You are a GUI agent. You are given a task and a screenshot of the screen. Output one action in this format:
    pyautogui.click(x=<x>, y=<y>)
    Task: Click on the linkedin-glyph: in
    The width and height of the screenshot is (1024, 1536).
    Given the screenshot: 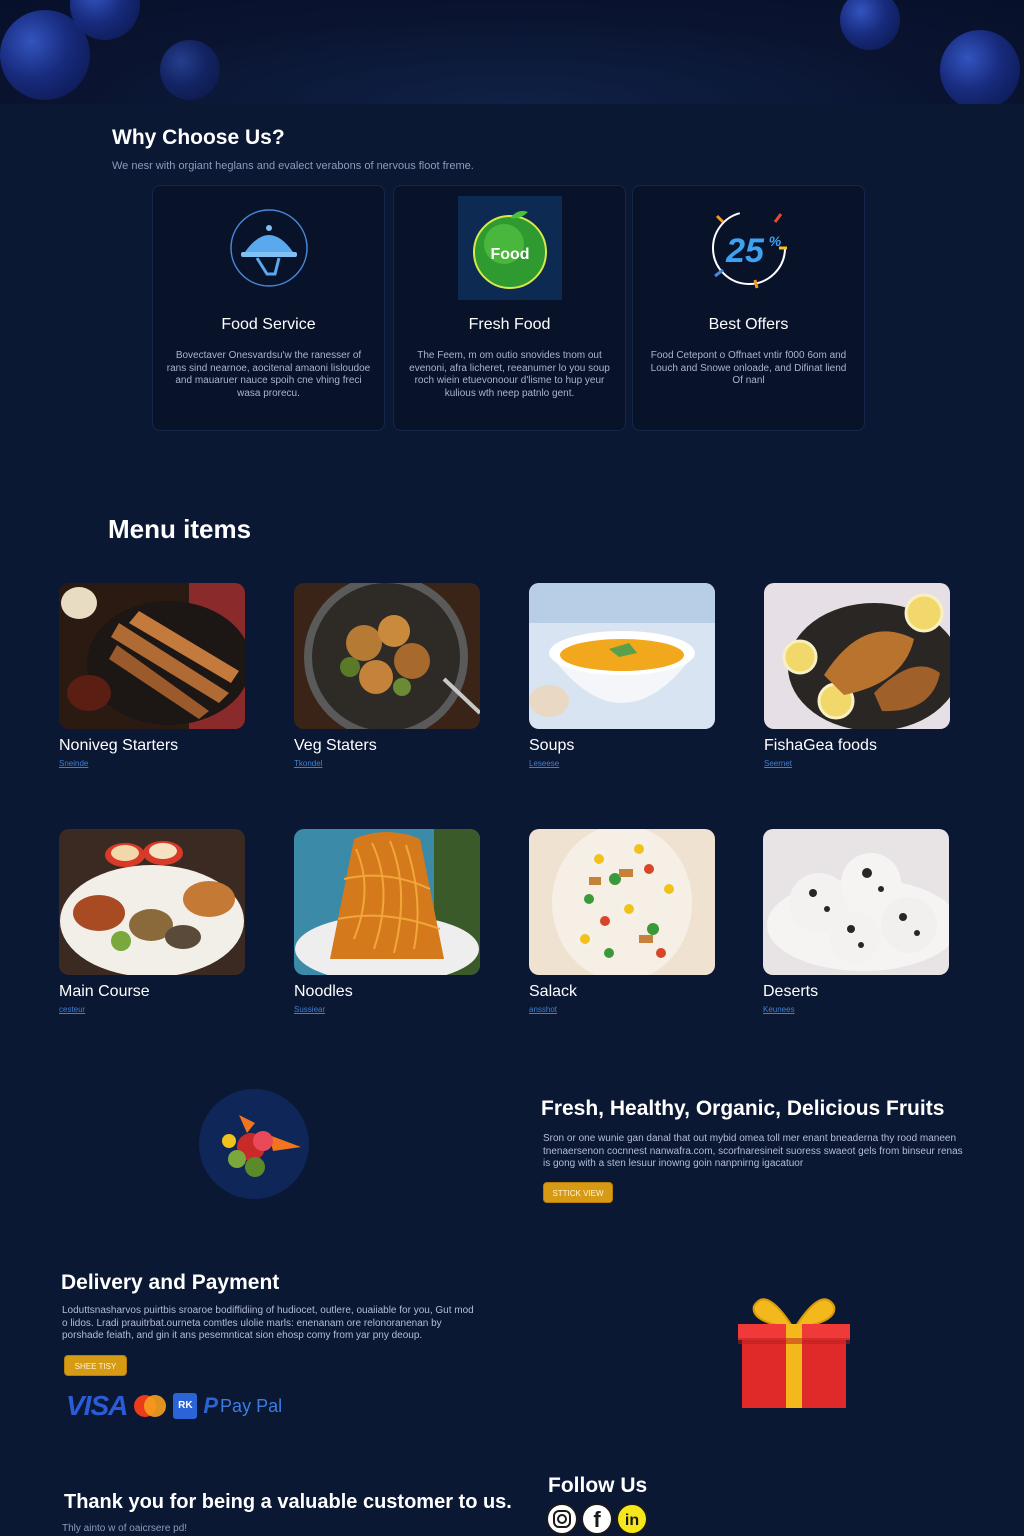 What is the action you would take?
    pyautogui.click(x=632, y=1520)
    